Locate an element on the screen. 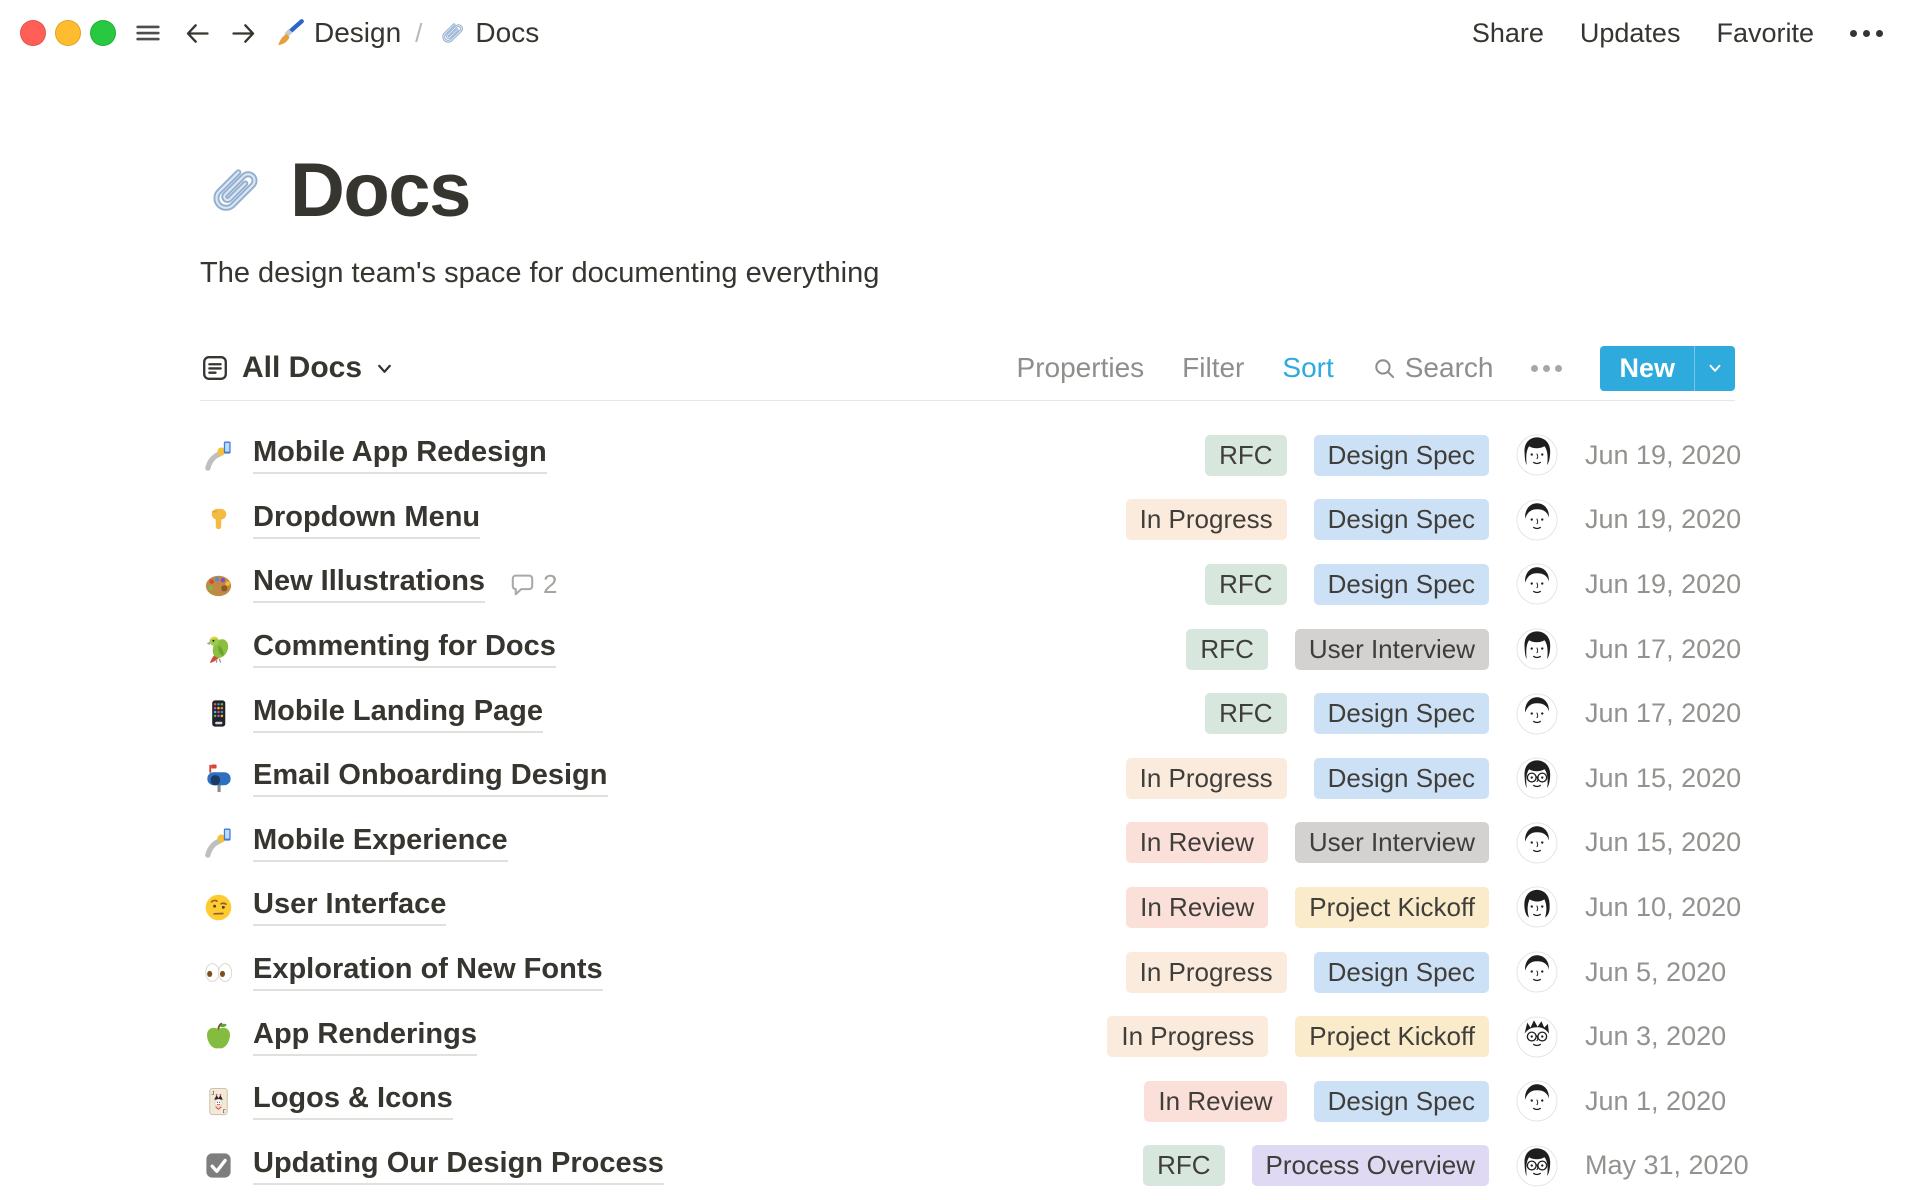 The width and height of the screenshot is (1920, 1200). favorite-button: Favorite is located at coordinates (1765, 33).